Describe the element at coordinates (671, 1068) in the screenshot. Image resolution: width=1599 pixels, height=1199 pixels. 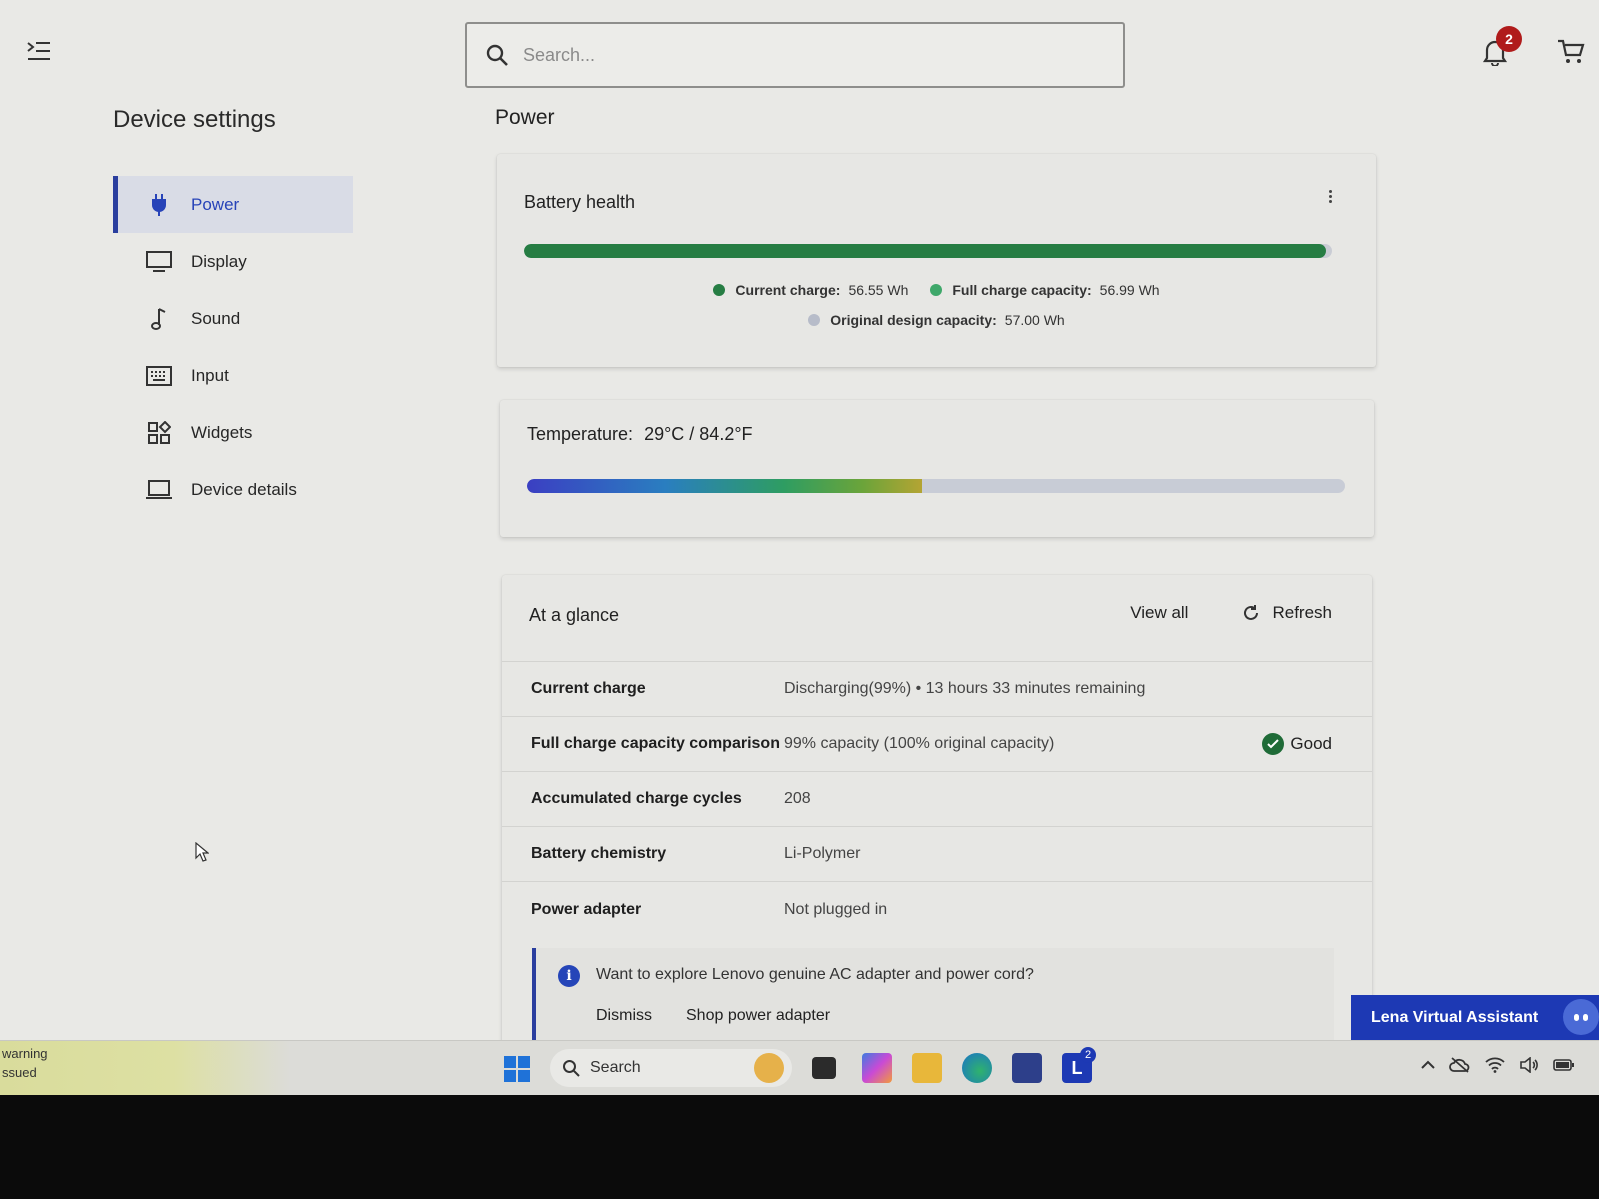
I see `taskbar-search: Search` at that location.